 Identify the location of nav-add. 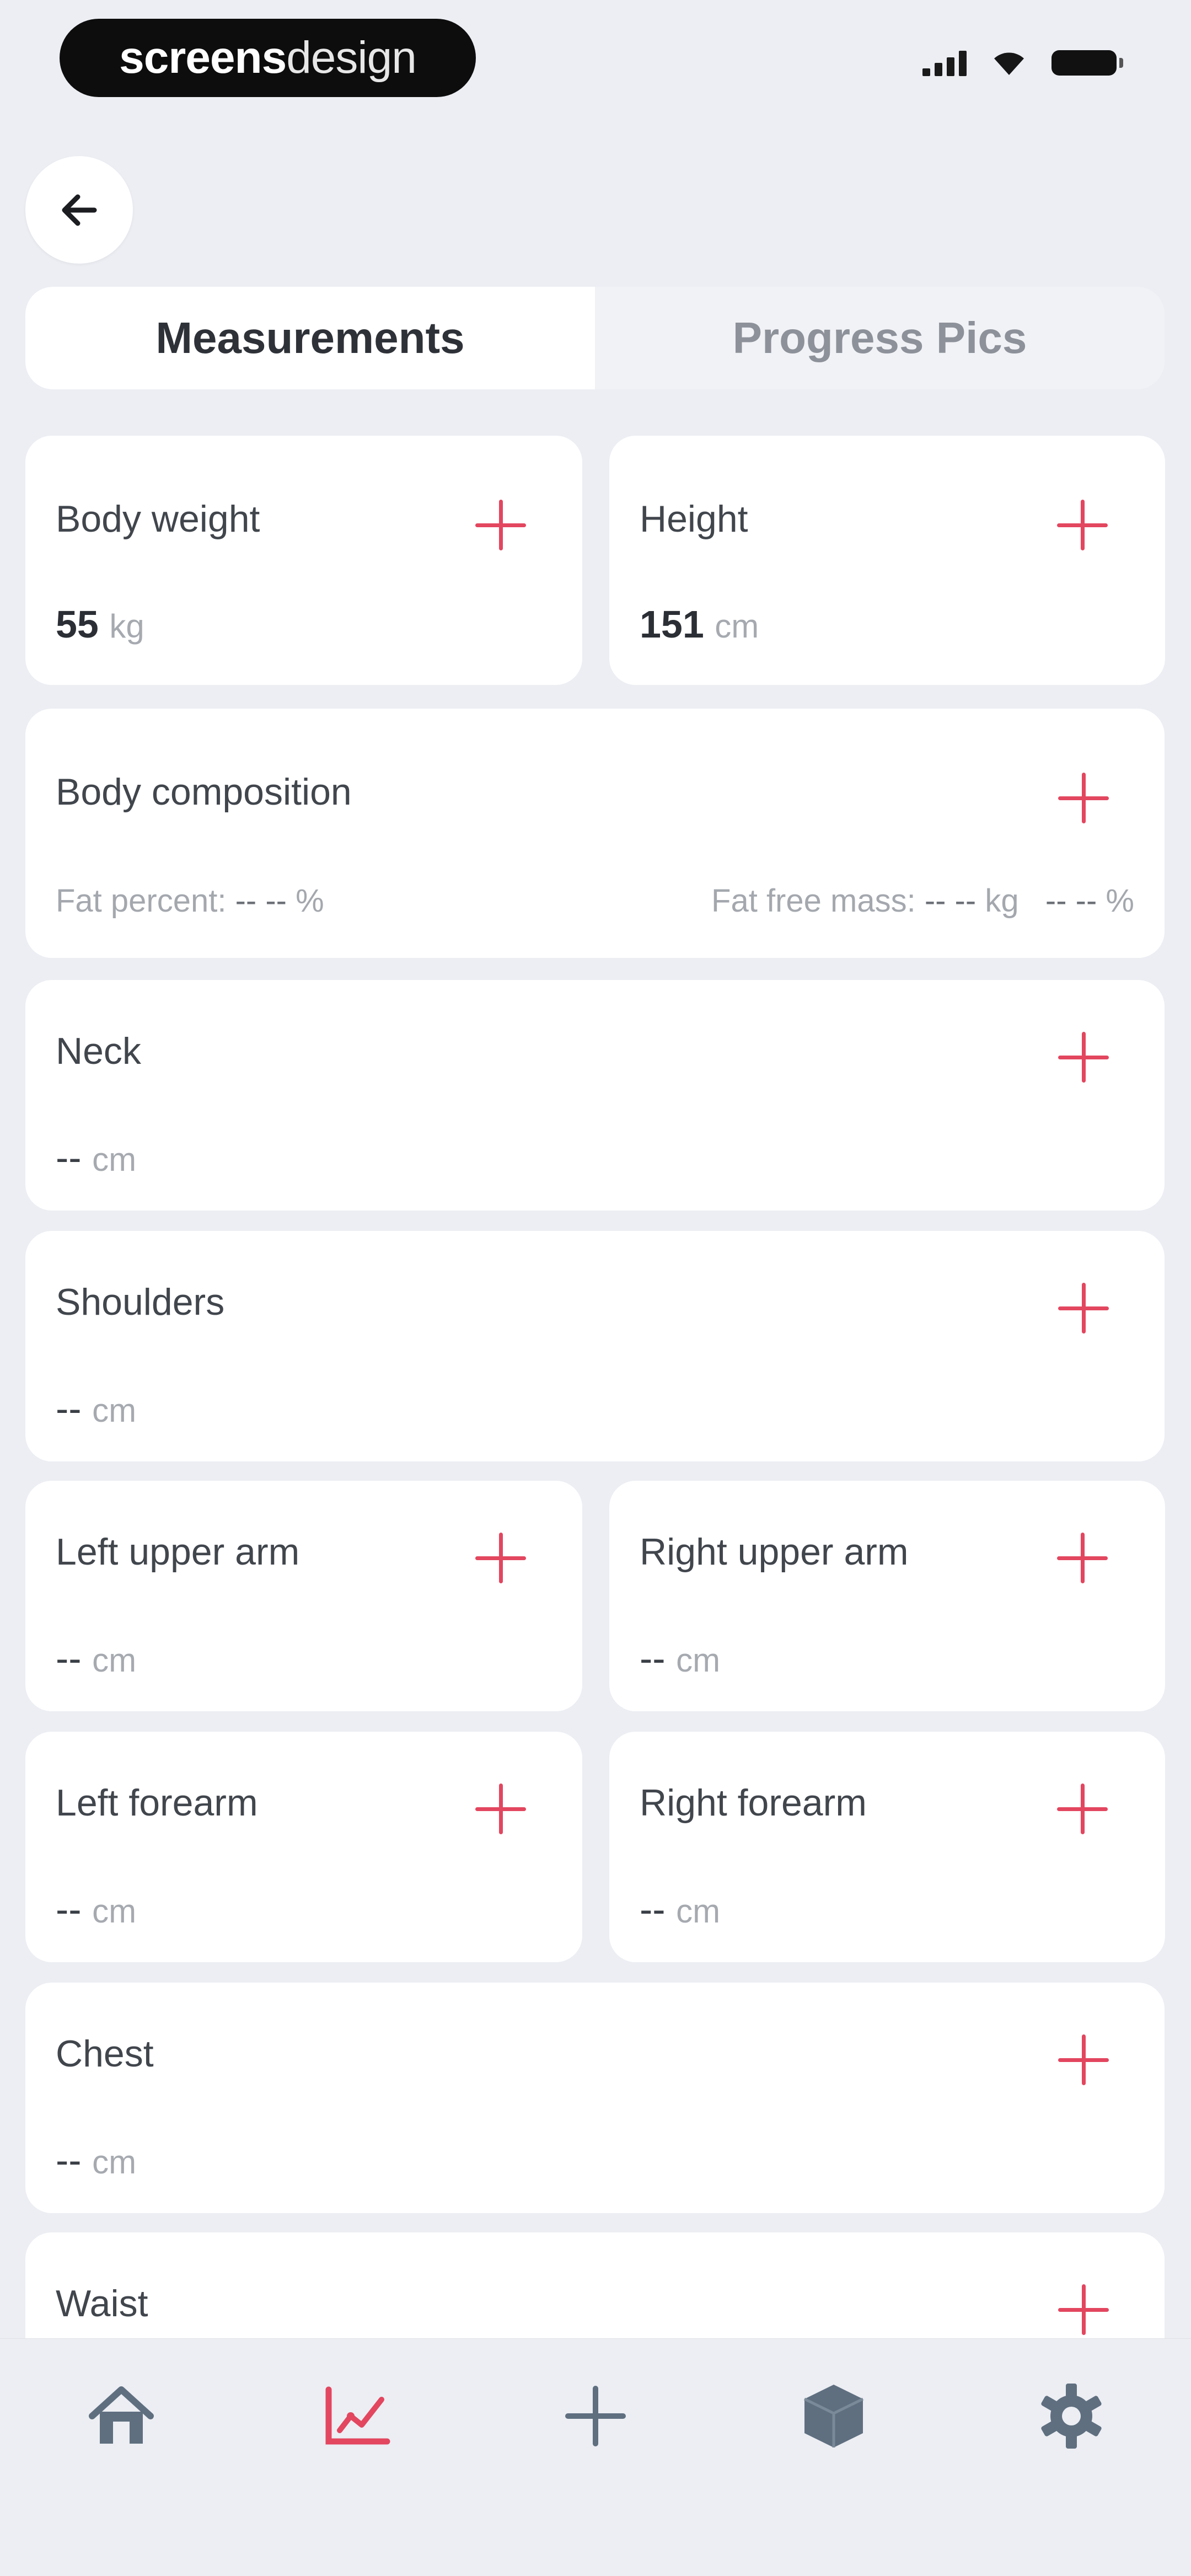
(595, 2416).